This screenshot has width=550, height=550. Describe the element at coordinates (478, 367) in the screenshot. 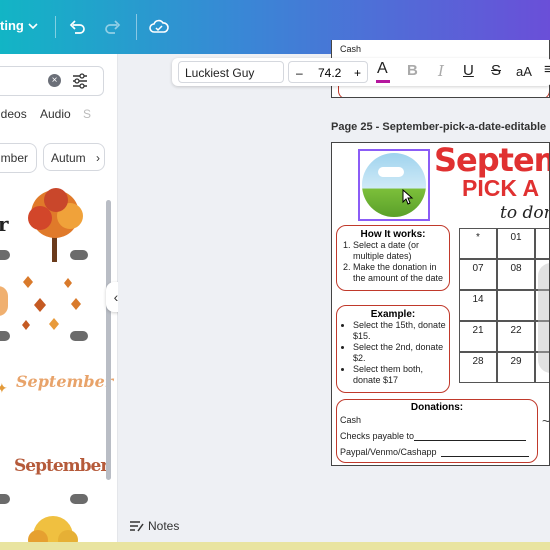

I see `date-cell: 28` at that location.